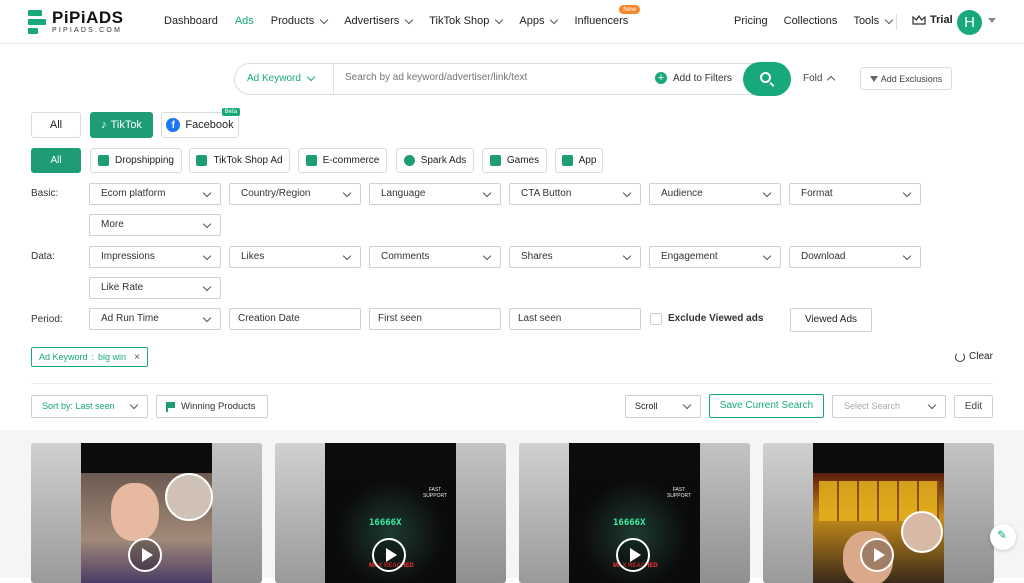  Describe the element at coordinates (715, 194) in the screenshot. I see `audience-select: Audience` at that location.